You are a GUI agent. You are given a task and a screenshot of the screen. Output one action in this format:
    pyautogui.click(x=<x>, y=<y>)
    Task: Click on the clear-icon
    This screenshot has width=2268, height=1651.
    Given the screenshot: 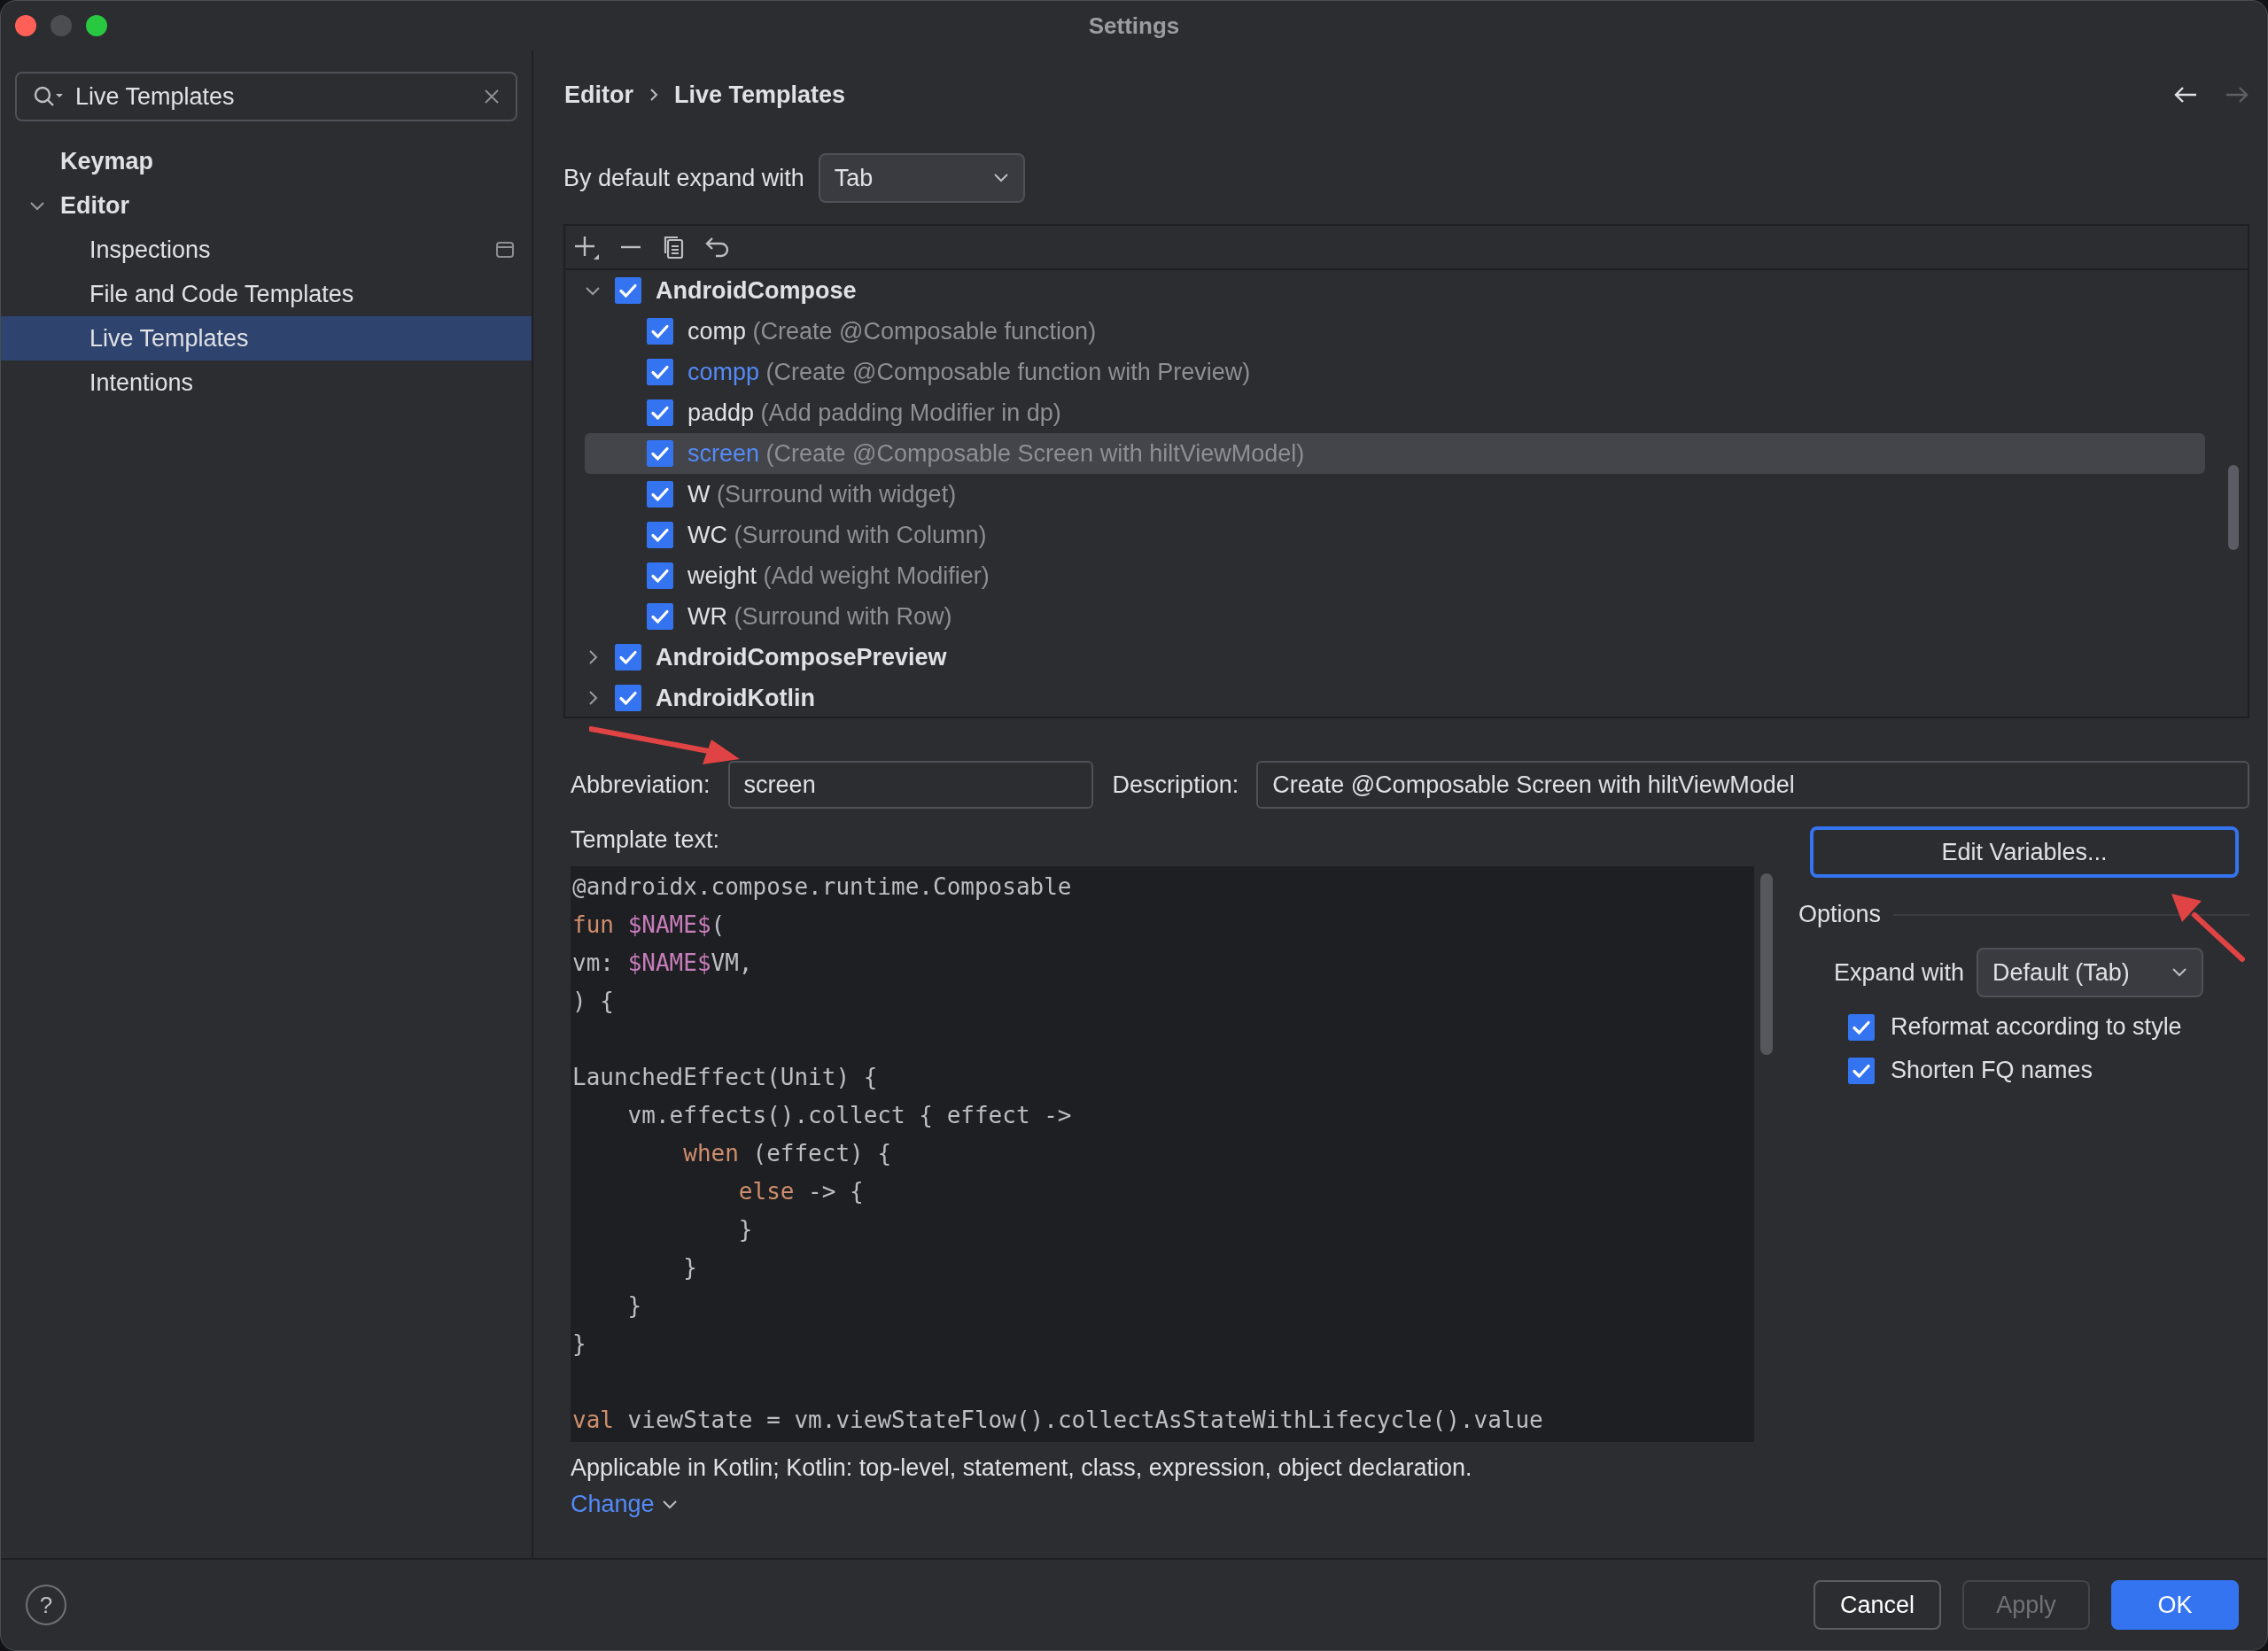 What is the action you would take?
    pyautogui.click(x=492, y=97)
    